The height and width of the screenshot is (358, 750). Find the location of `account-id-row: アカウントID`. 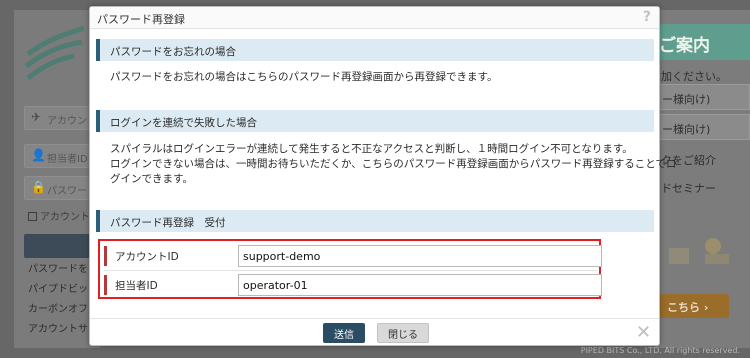

account-id-row: アカウントID is located at coordinates (353, 256).